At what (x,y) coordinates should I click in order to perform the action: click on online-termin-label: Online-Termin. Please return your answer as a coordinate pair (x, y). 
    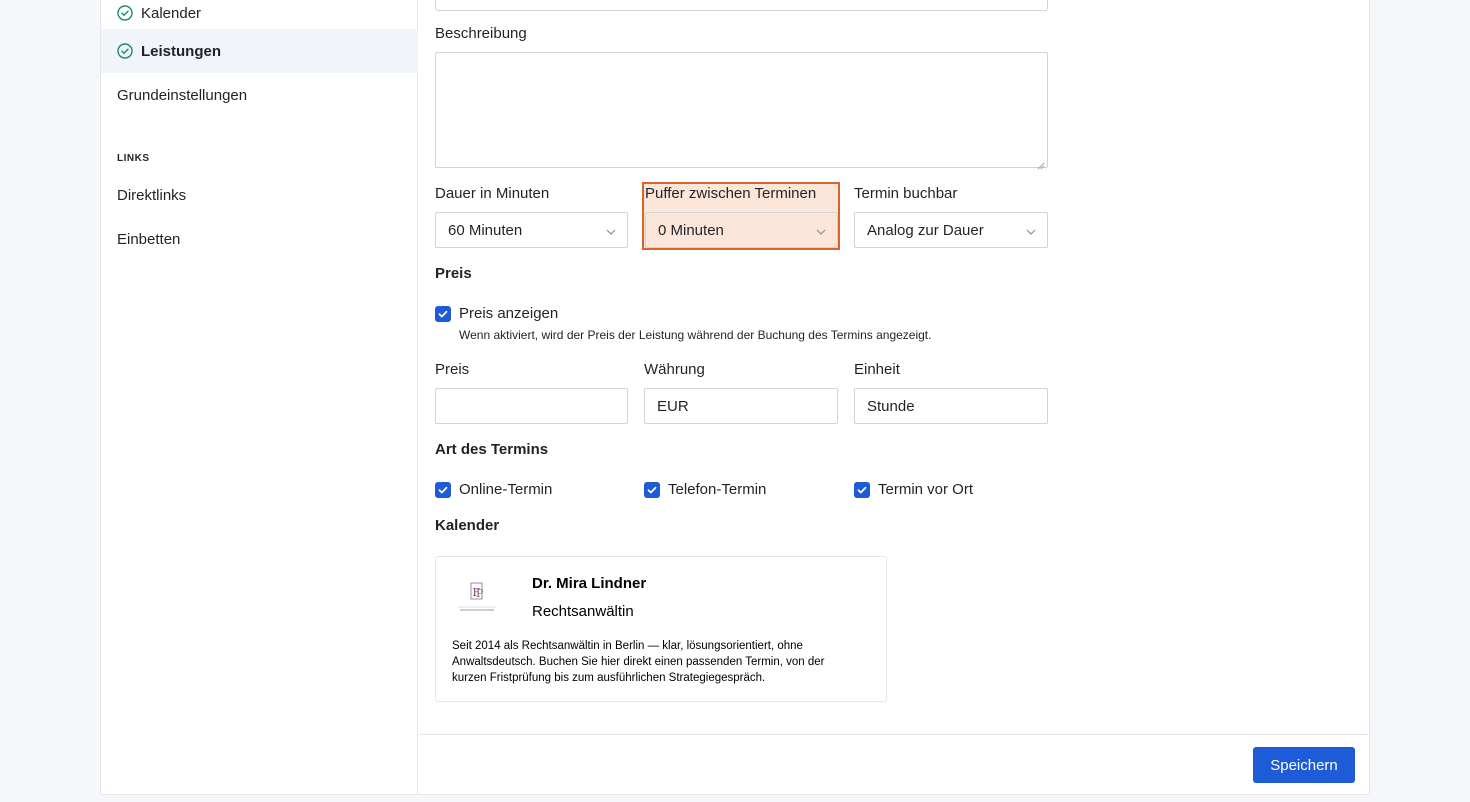
    Looking at the image, I should click on (506, 489).